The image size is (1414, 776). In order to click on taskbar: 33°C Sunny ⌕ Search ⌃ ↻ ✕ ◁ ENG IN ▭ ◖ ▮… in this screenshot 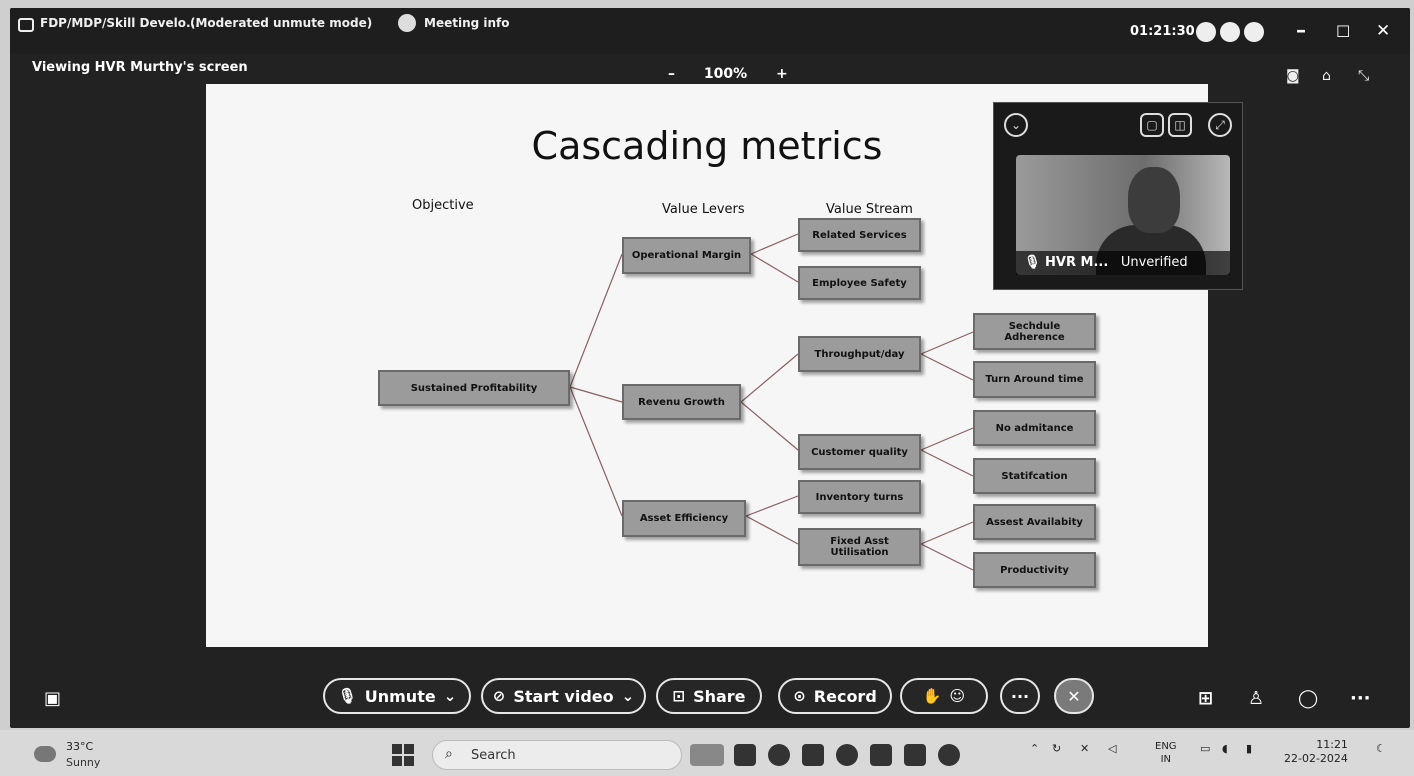, I will do `click(707, 753)`.